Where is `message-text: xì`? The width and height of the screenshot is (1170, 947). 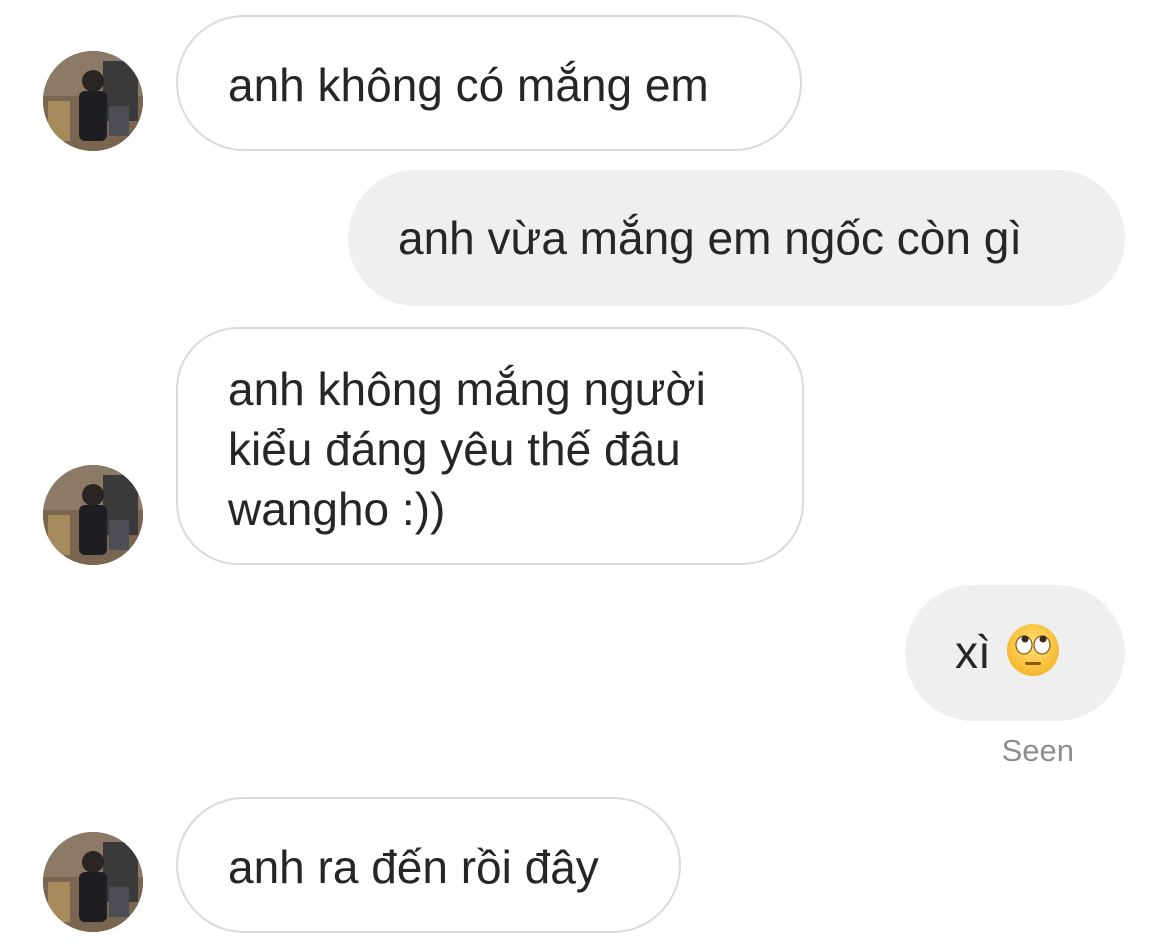 message-text: xì is located at coordinates (973, 652).